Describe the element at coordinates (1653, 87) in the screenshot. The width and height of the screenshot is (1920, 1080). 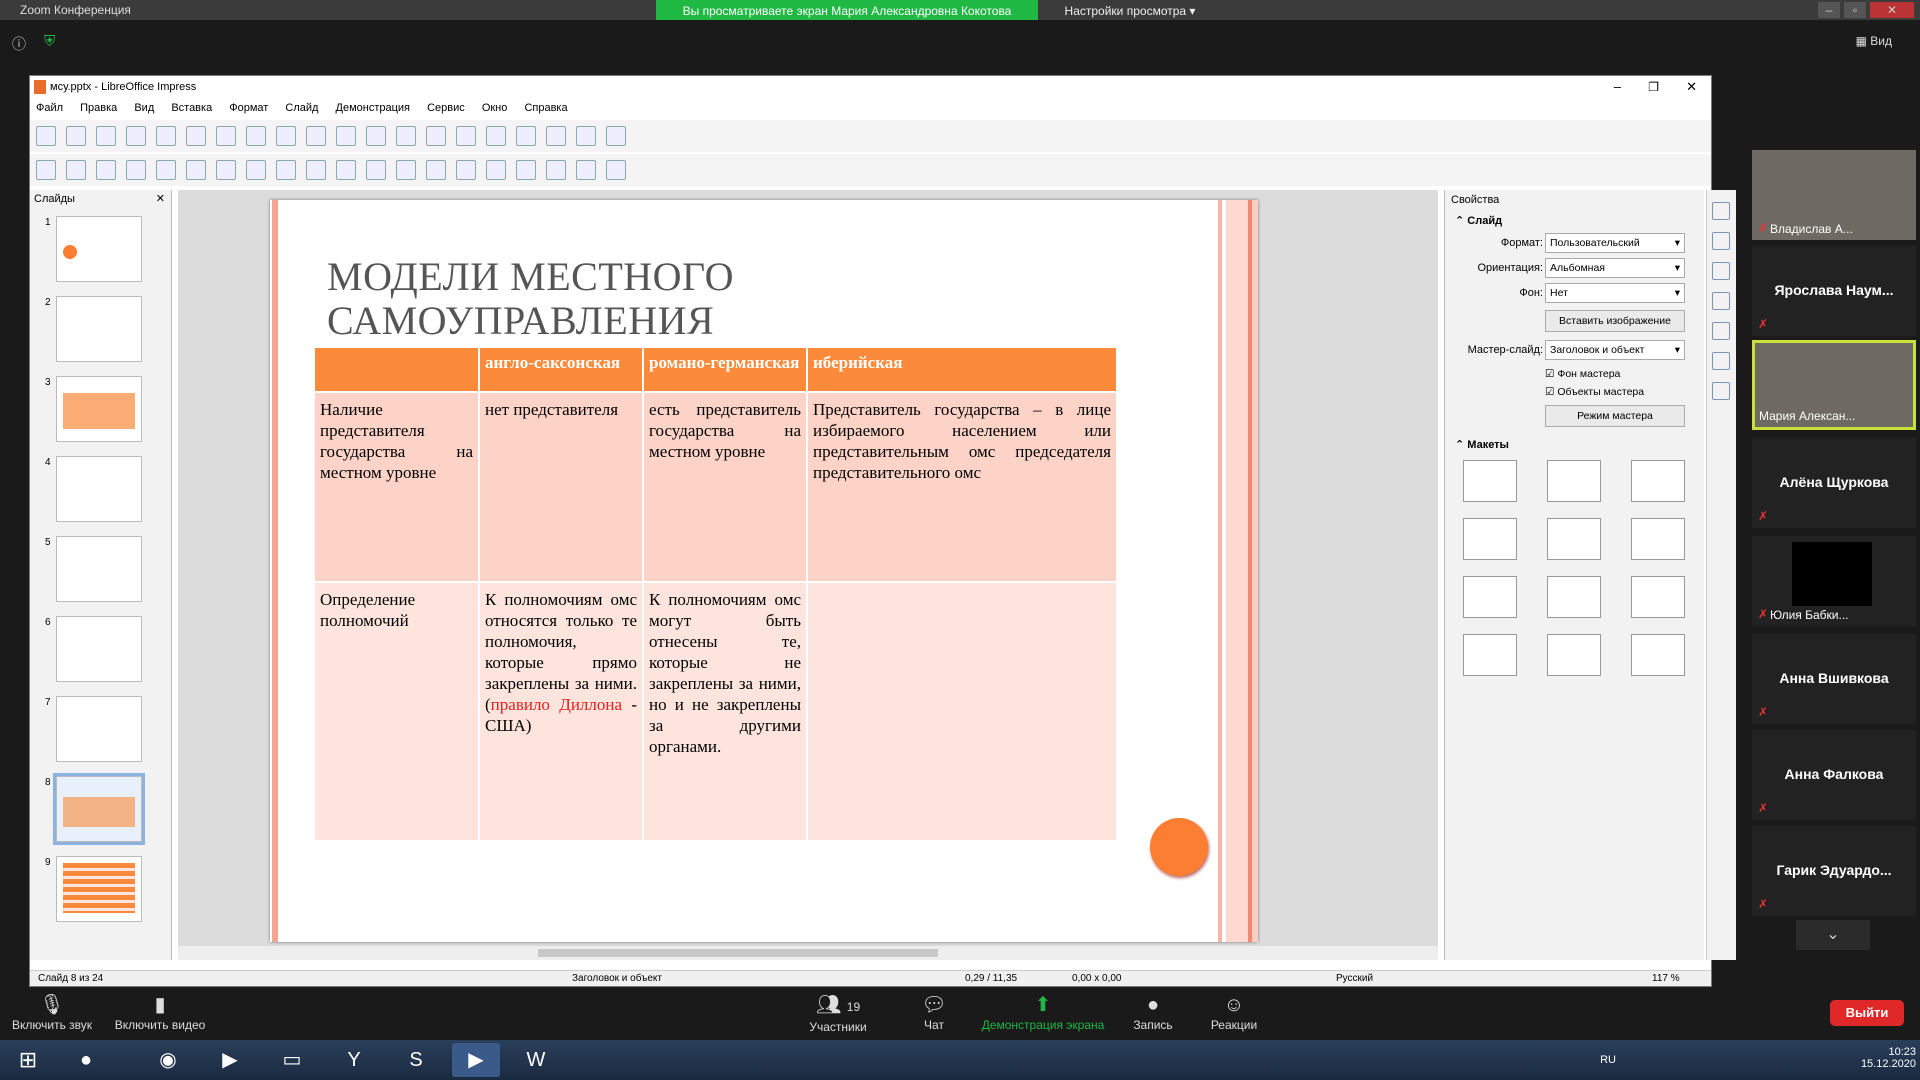
I see `lo-restore-button: ❐` at that location.